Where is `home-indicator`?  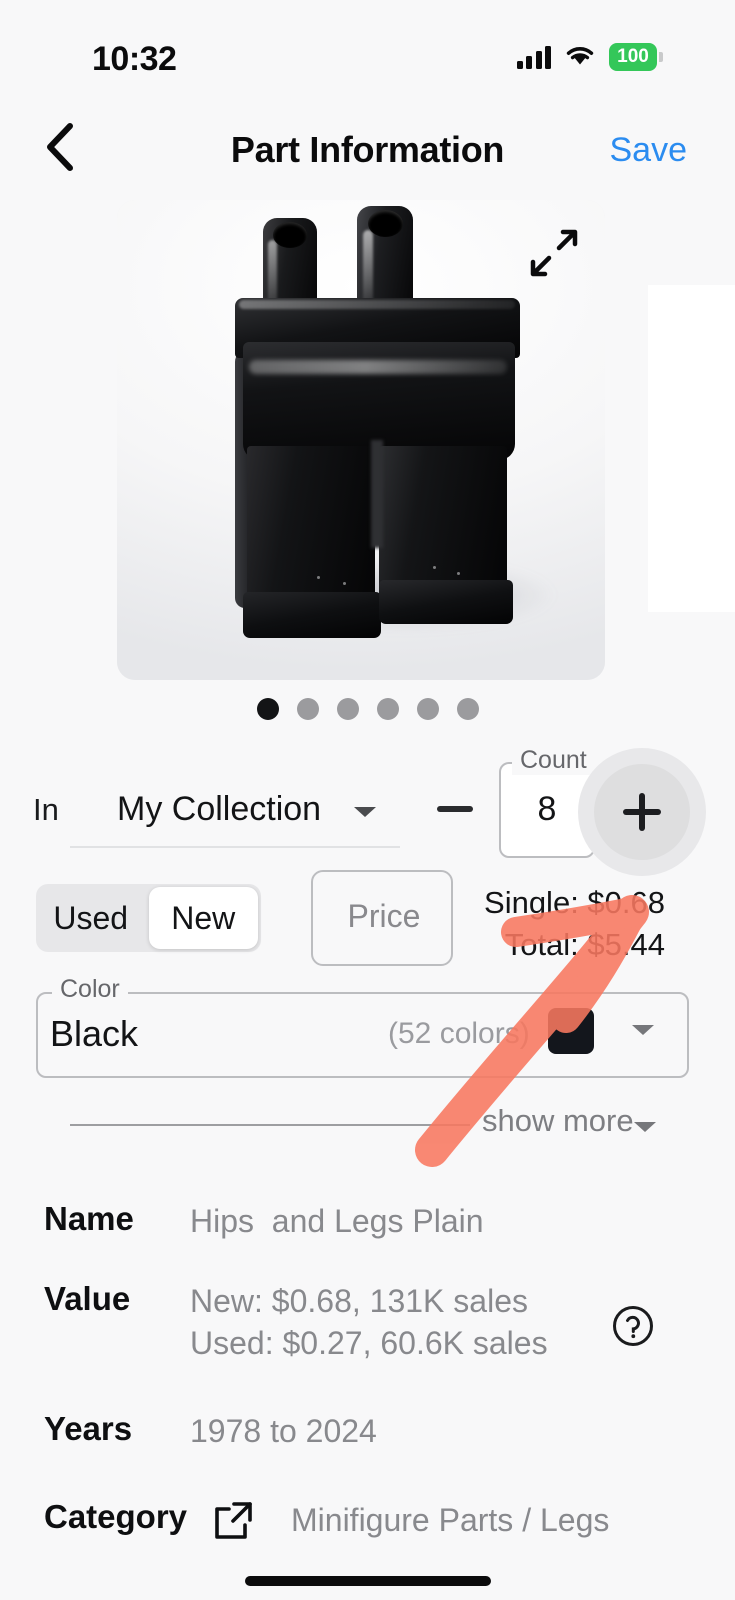 home-indicator is located at coordinates (367, 1581).